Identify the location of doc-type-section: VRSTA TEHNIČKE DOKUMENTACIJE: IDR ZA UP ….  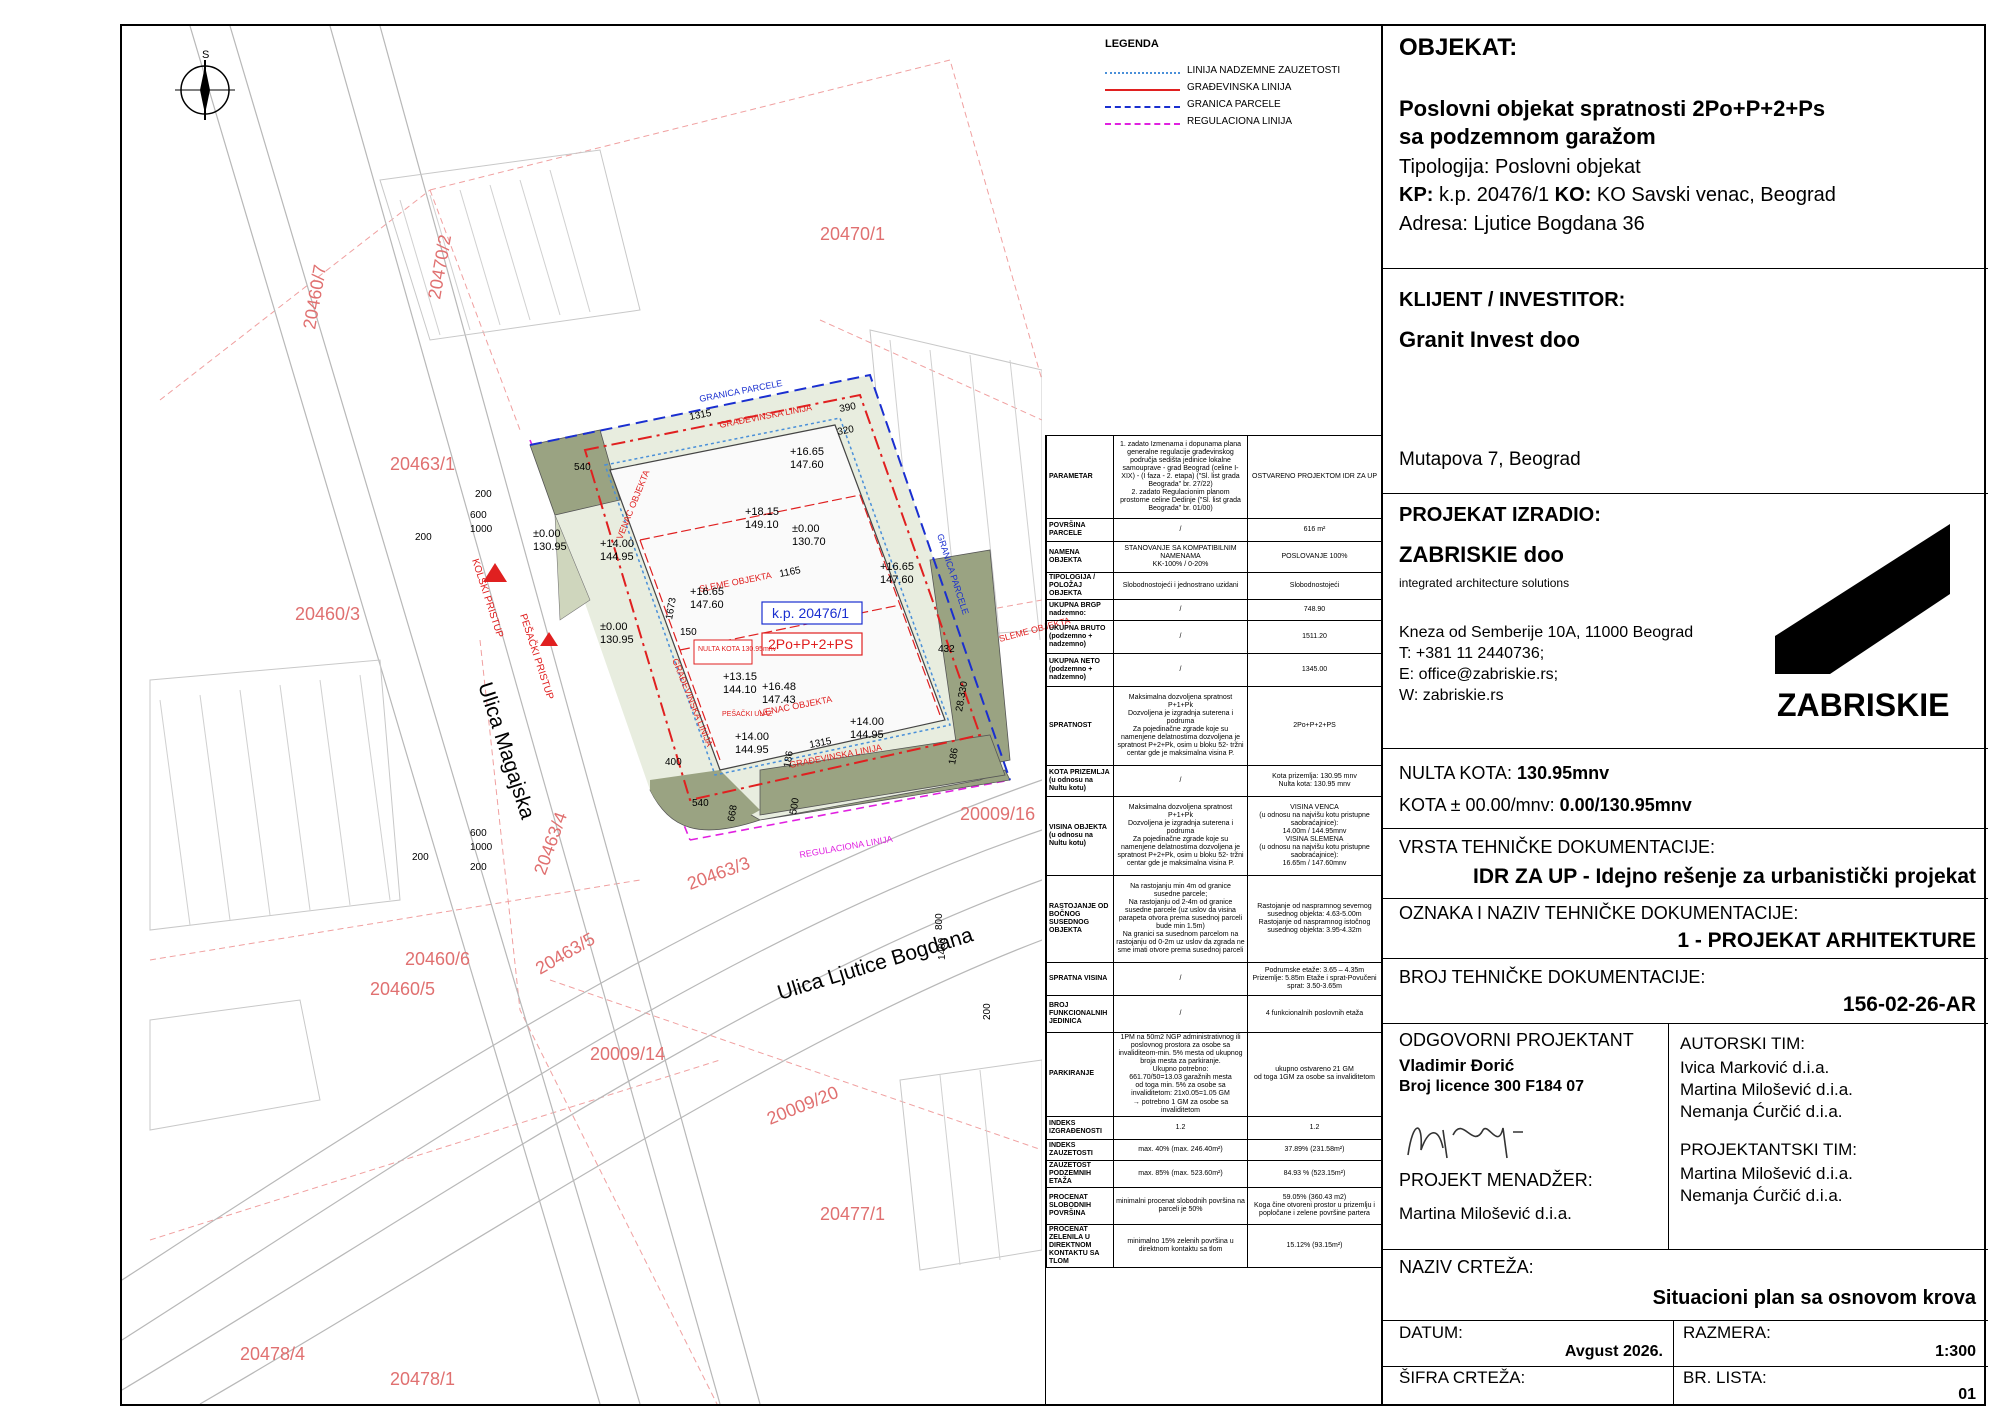
(1685, 864).